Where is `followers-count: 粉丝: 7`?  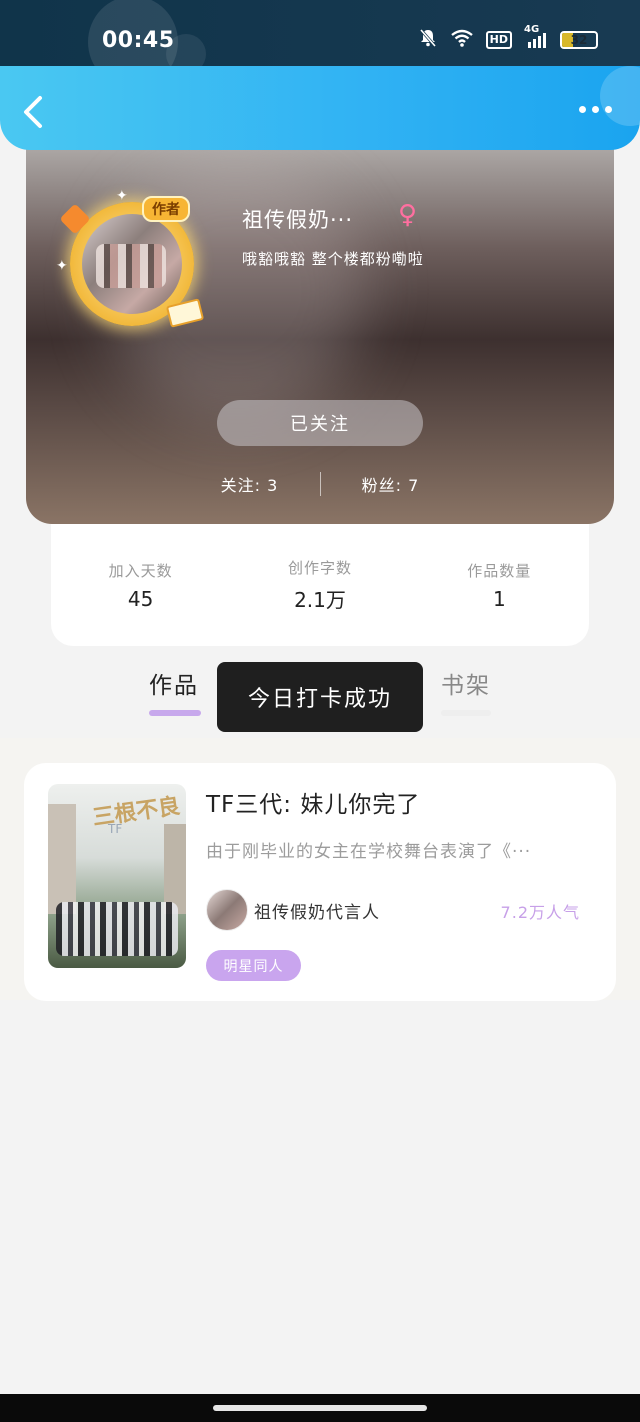 followers-count: 粉丝: 7 is located at coordinates (391, 484).